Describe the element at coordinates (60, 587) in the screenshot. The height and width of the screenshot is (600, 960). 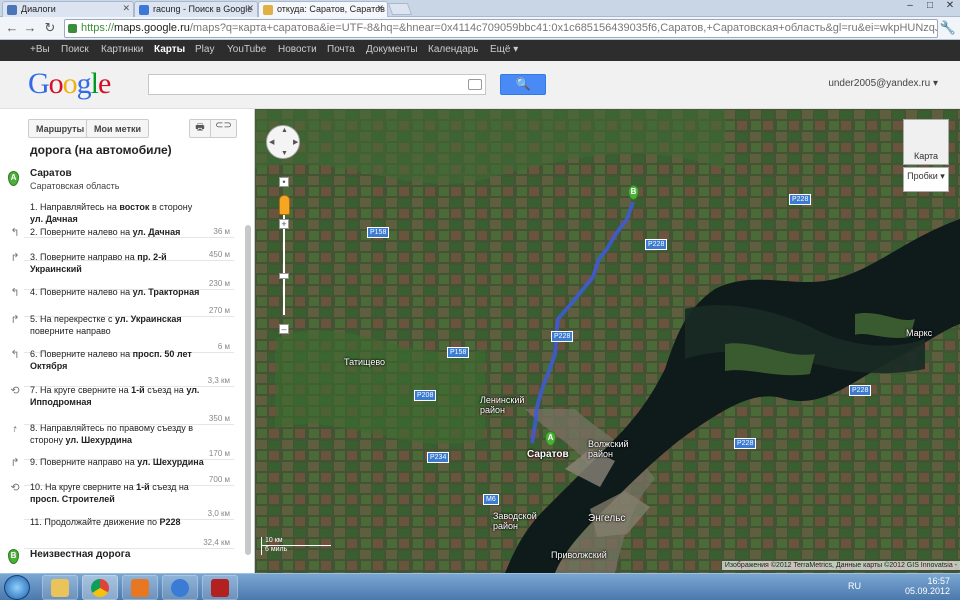
I see `taskbar-explorer` at that location.